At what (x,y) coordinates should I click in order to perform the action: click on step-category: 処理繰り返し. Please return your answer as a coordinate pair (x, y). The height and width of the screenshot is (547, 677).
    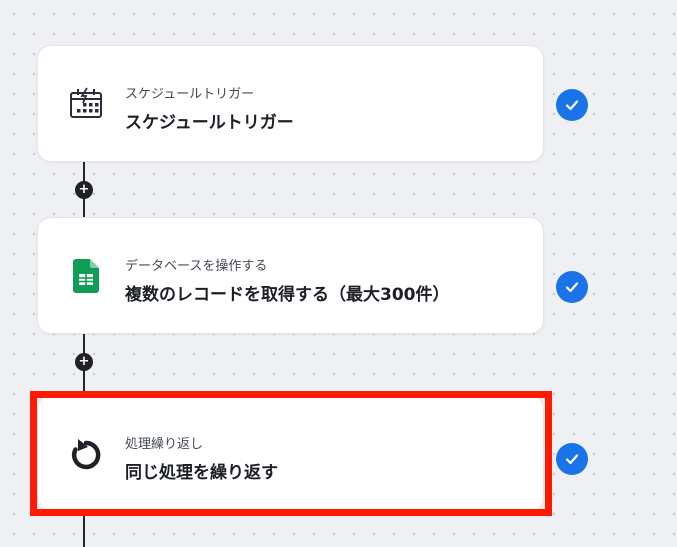
    Looking at the image, I should click on (164, 444).